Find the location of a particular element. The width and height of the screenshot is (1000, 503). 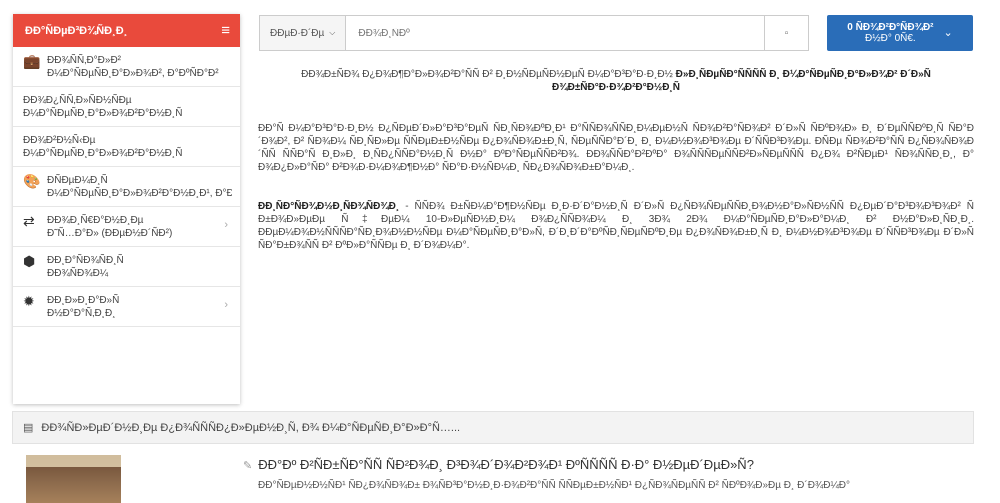

bug-icon: ✹ is located at coordinates (29, 301).